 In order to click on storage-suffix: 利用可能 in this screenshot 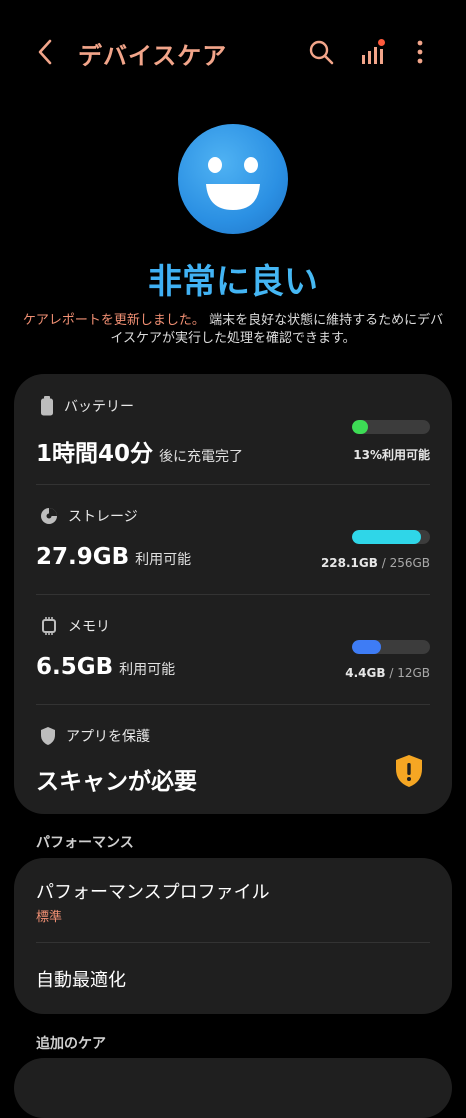, I will do `click(163, 560)`.